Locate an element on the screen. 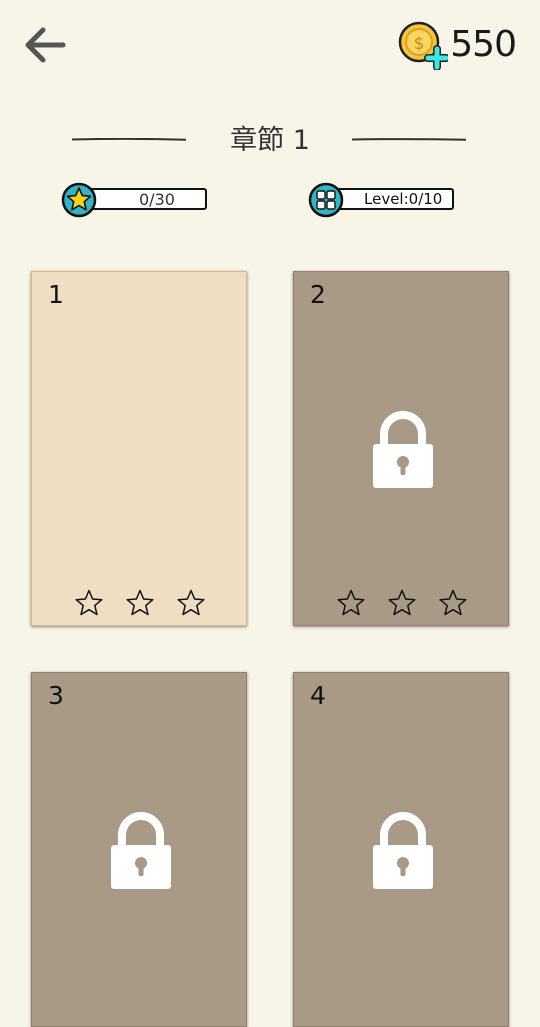  star-progress-bar: 0/30 is located at coordinates (147, 199).